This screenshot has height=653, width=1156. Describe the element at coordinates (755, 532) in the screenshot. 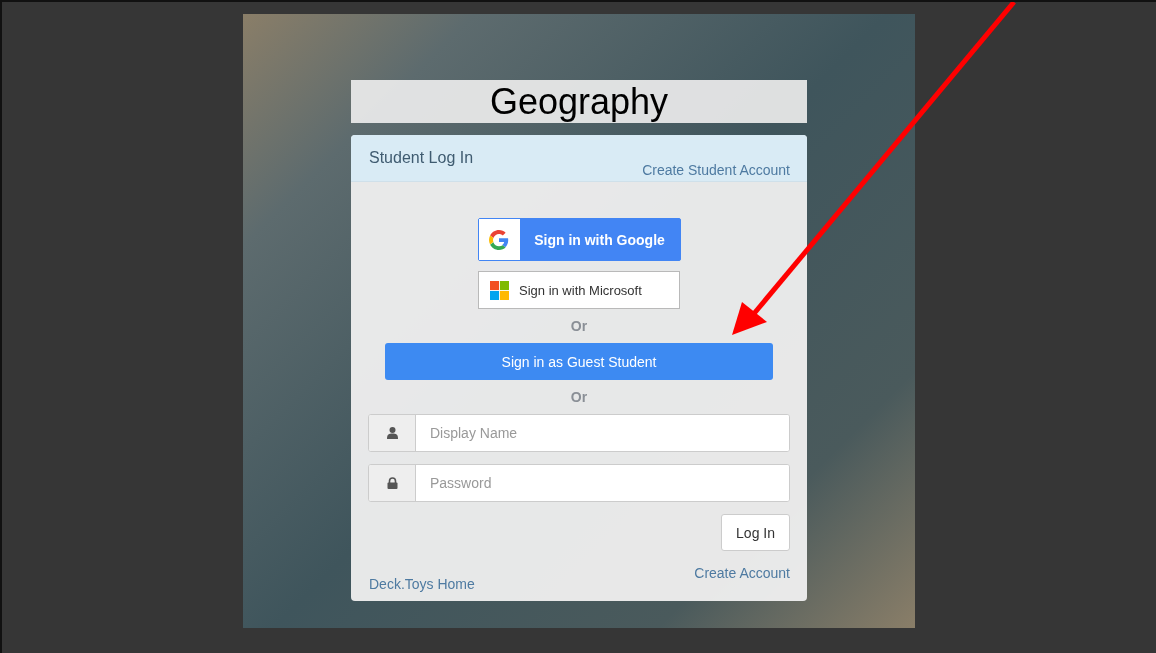

I see `log-in-button: Log In` at that location.